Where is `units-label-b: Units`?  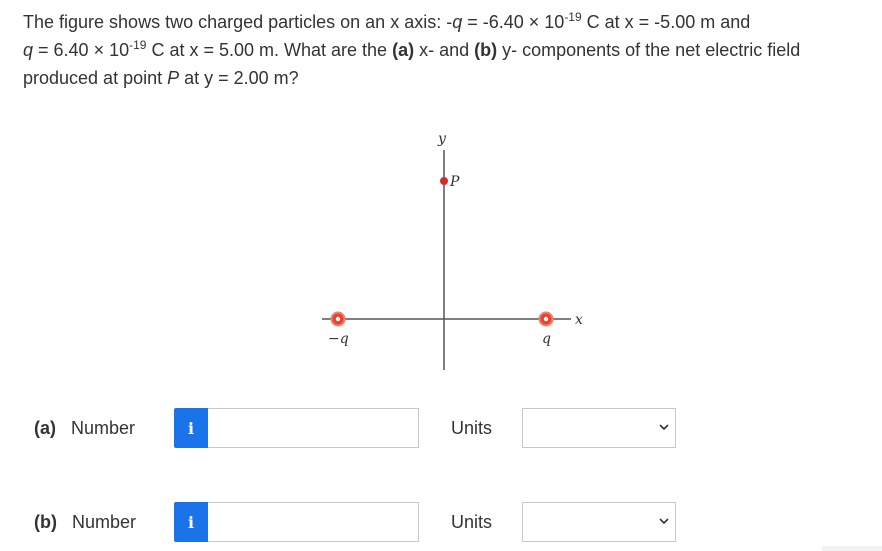 units-label-b: Units is located at coordinates (472, 522).